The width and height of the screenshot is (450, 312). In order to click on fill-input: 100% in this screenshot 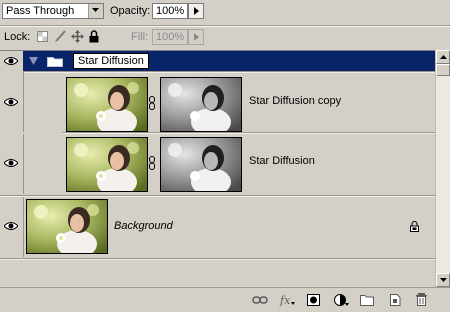, I will do `click(170, 37)`.